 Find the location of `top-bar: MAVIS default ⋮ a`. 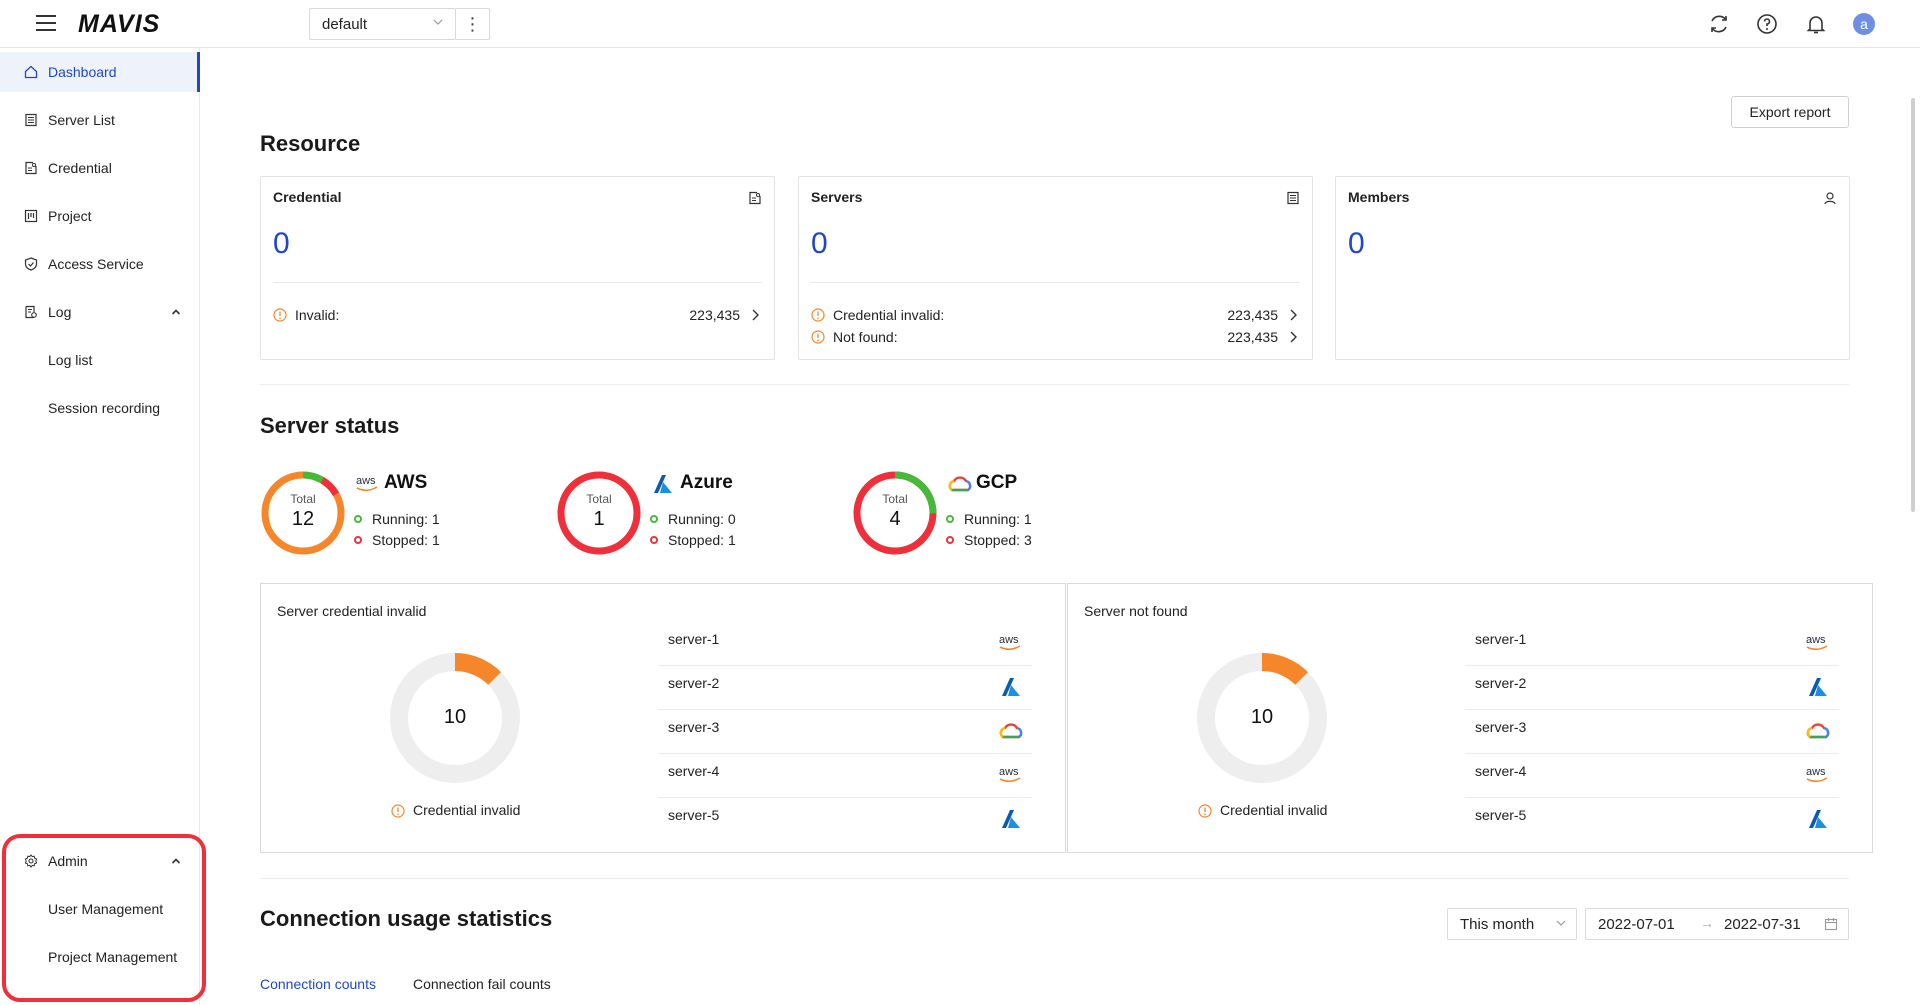

top-bar: MAVIS default ⋮ a is located at coordinates (960, 24).